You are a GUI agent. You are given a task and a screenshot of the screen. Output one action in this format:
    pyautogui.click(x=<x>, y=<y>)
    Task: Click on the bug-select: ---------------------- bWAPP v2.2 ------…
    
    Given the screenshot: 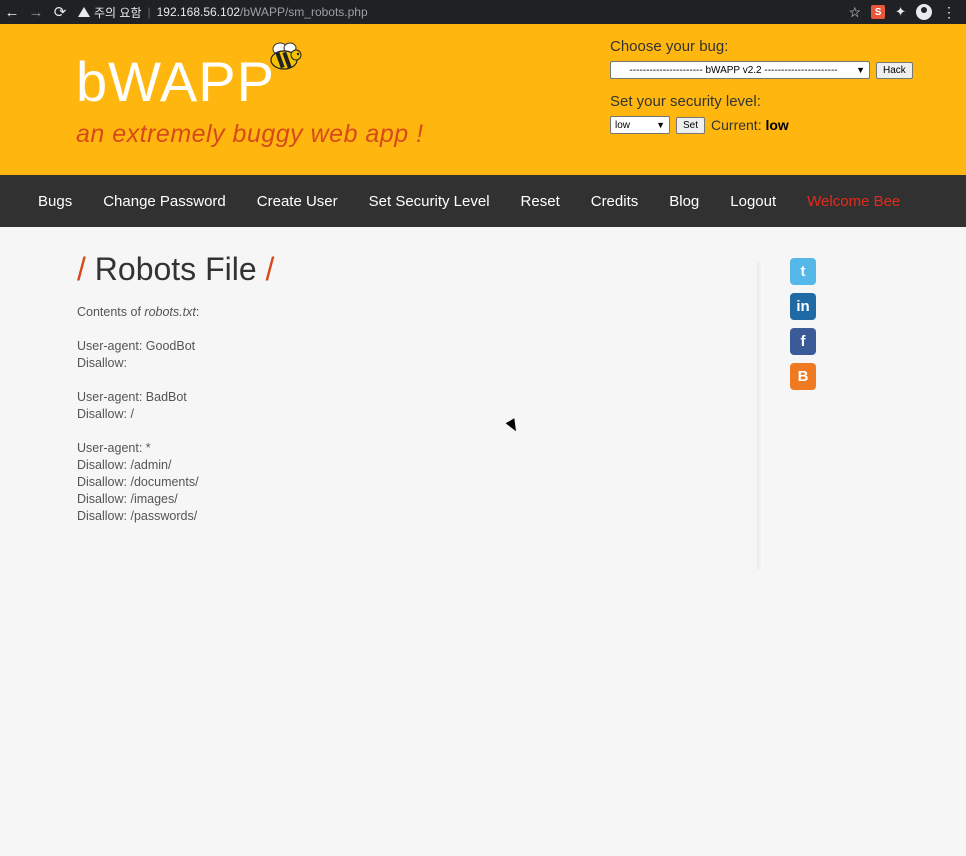 What is the action you would take?
    pyautogui.click(x=740, y=70)
    